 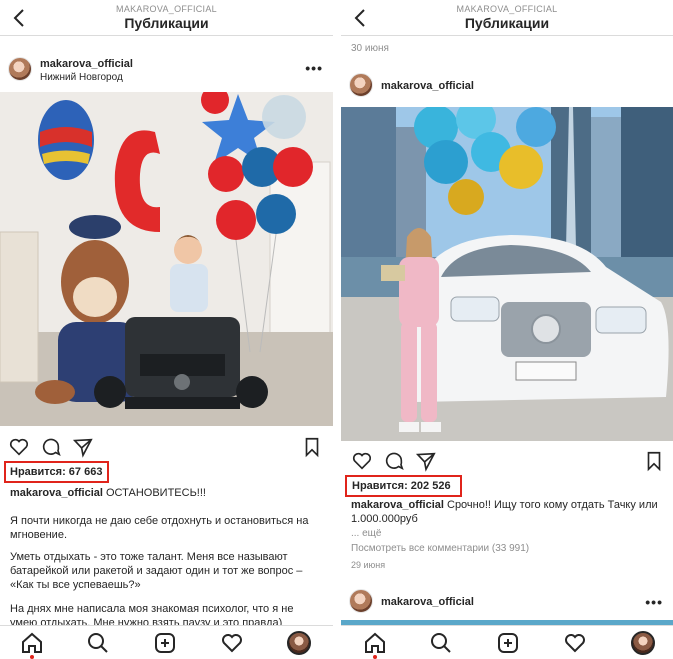 I want to click on post-caption: makarova_official ОСТАНОВИТЕСЬ!!!, so click(x=166, y=493).